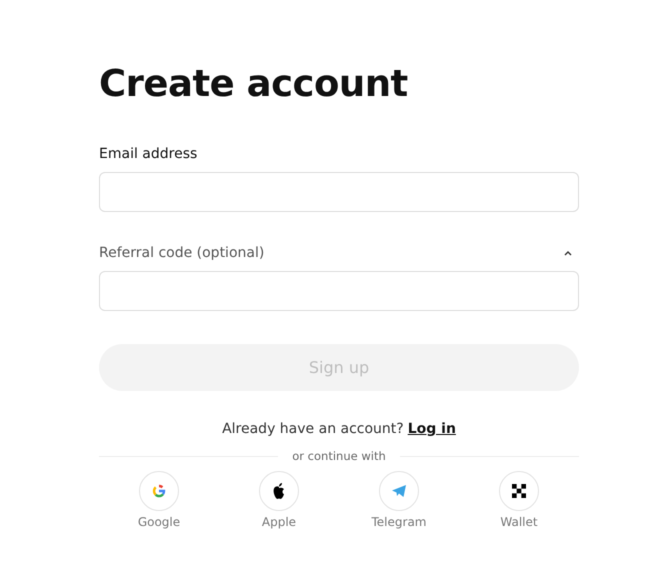 The image size is (667, 567). I want to click on option-label: Google, so click(159, 522).